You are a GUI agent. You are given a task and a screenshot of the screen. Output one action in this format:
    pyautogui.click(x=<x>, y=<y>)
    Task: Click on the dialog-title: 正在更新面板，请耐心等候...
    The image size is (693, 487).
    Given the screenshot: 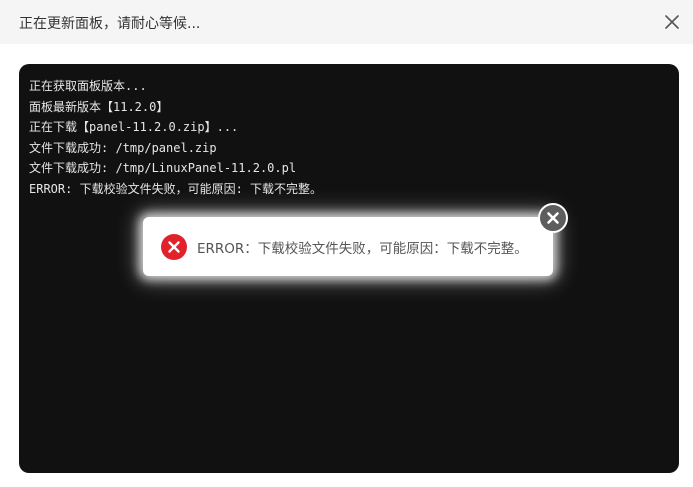 What is the action you would take?
    pyautogui.click(x=110, y=24)
    